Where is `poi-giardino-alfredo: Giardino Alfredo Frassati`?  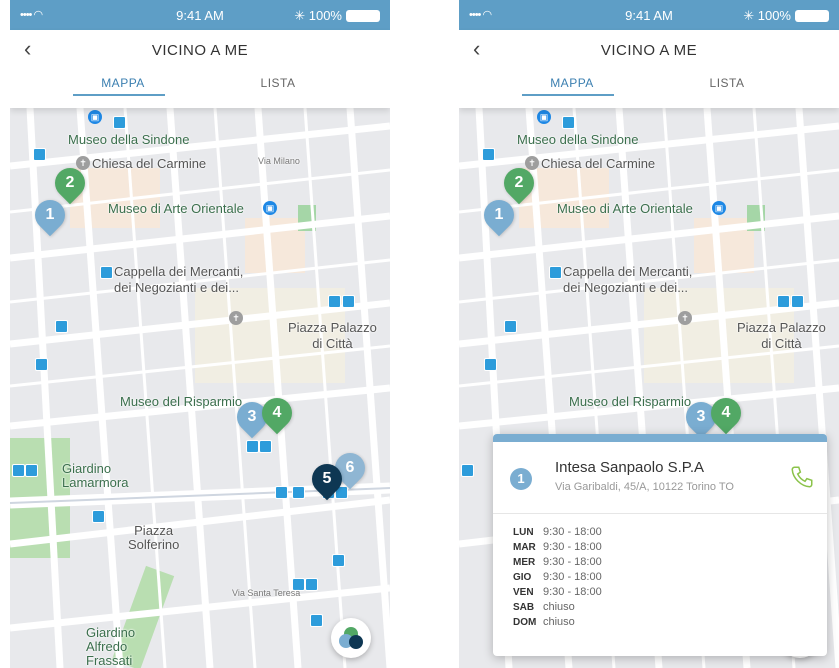
poi-giardino-alfredo: Giardino Alfredo Frassati is located at coordinates (110, 647).